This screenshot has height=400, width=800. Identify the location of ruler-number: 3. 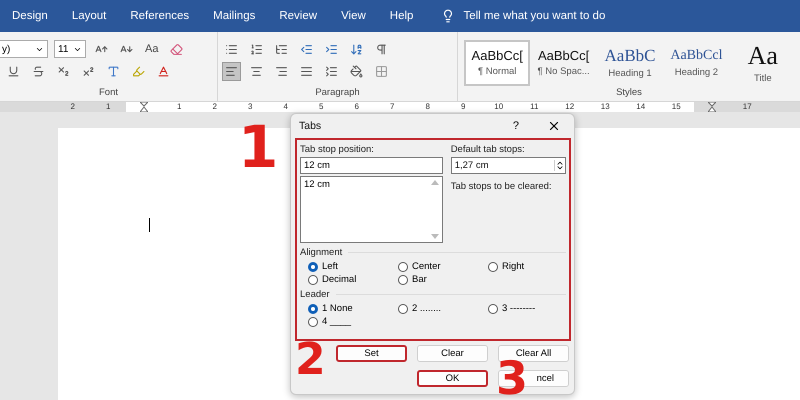
(250, 107).